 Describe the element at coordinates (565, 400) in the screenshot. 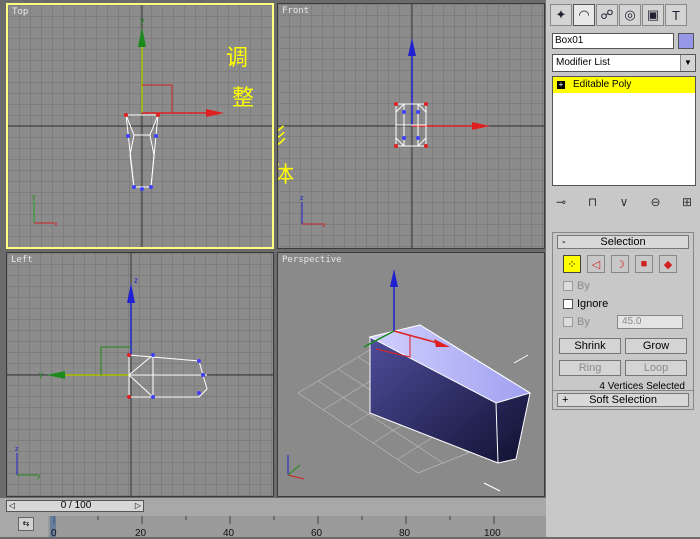

I see `expand-rollout-icon: +` at that location.